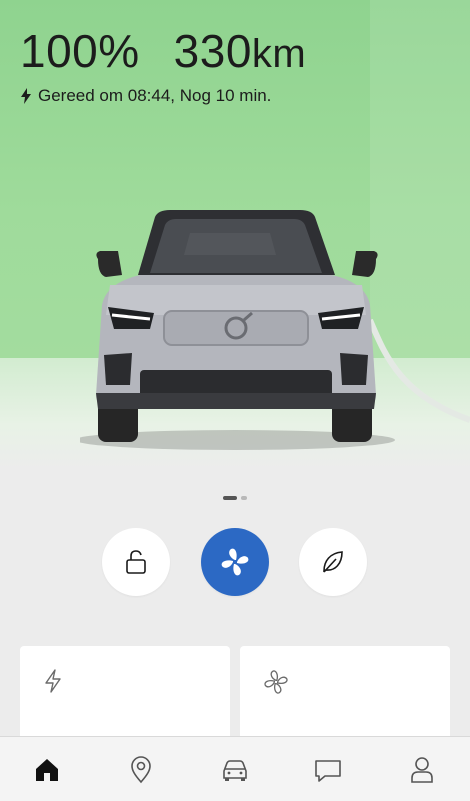 This screenshot has width=470, height=801. I want to click on chat-icon, so click(328, 771).